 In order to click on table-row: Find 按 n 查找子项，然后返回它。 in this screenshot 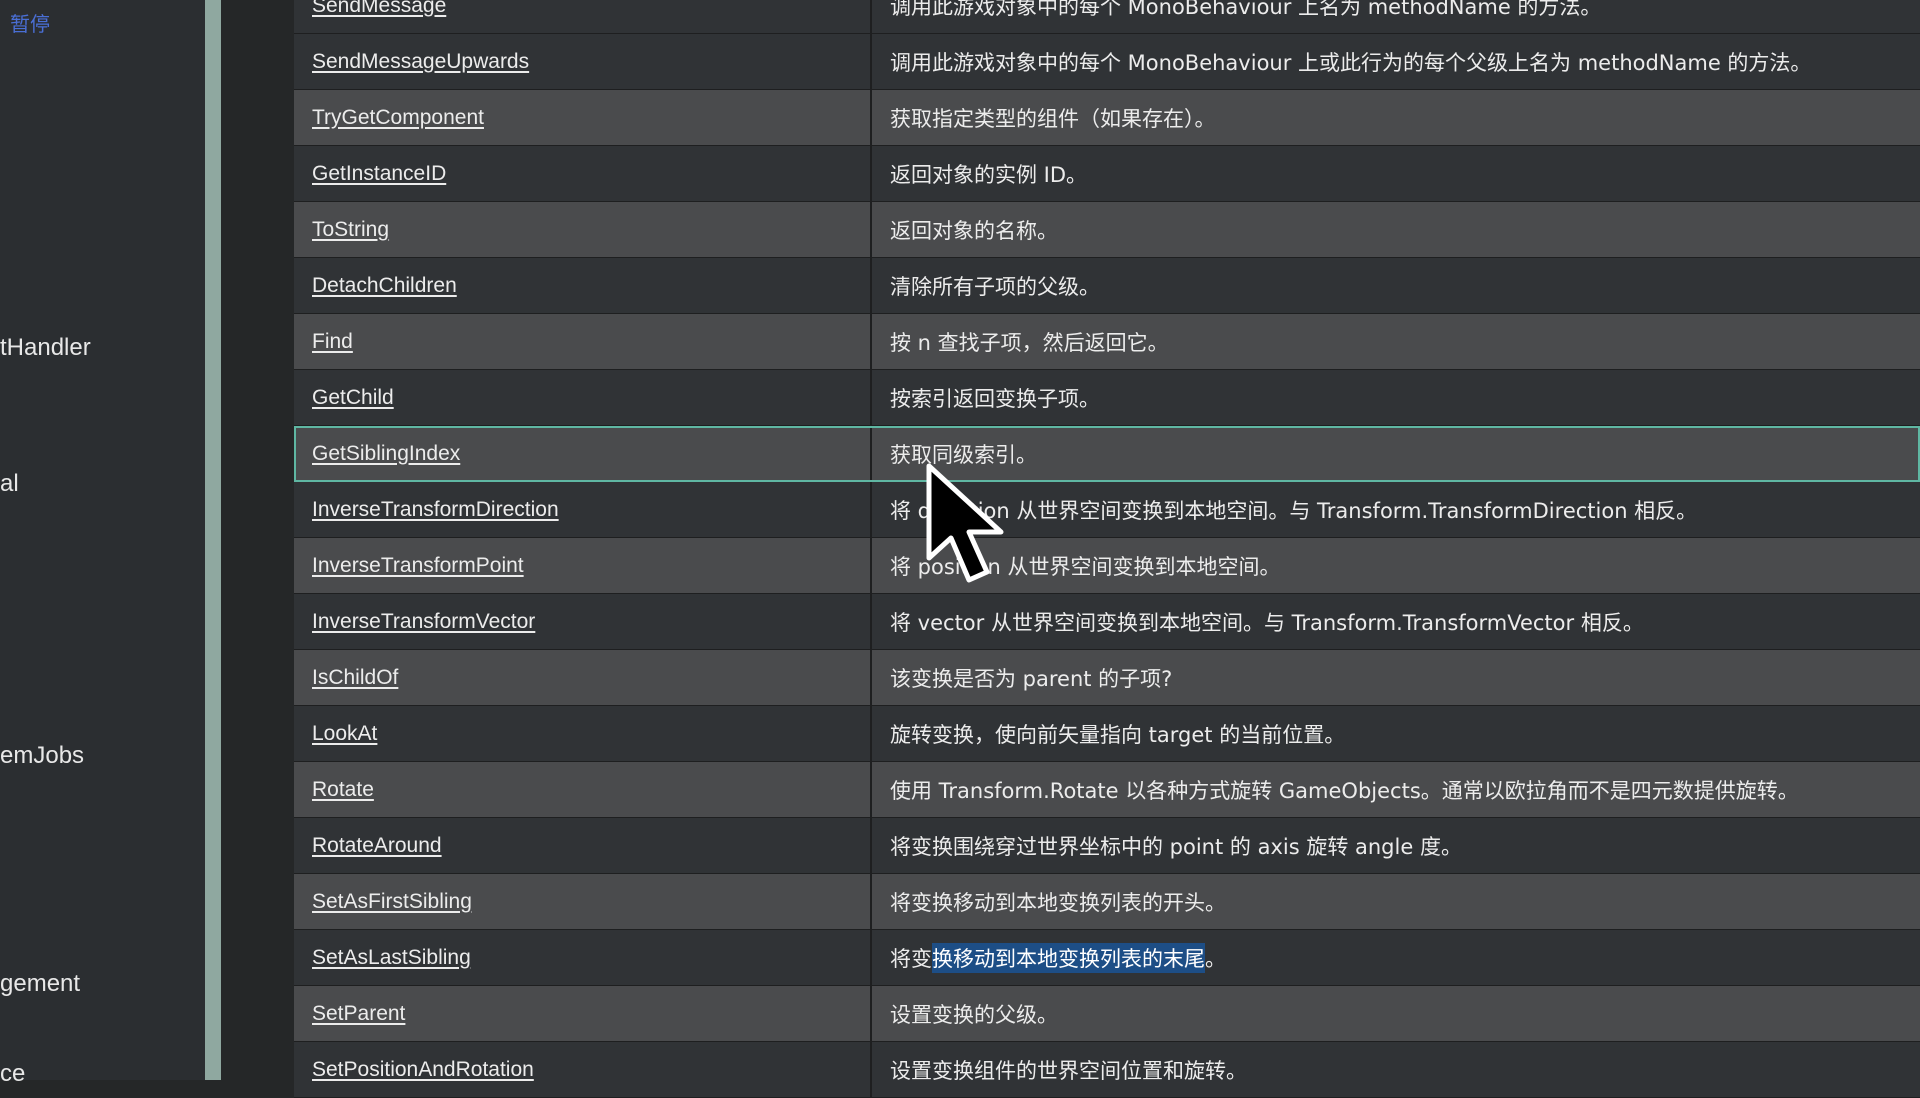, I will do `click(1107, 342)`.